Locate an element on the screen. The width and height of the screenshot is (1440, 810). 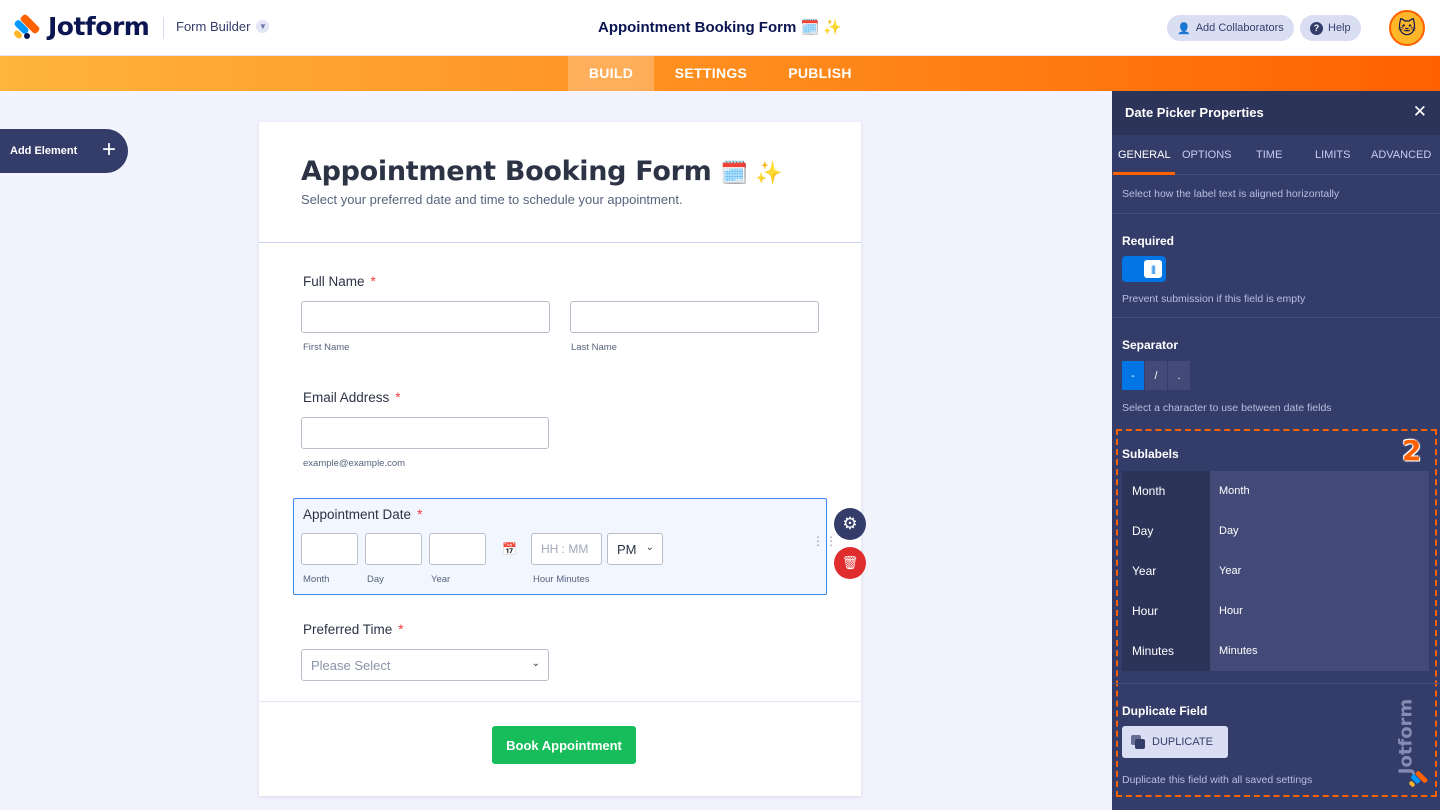
sublabel-month-input: Month is located at coordinates (1319, 491).